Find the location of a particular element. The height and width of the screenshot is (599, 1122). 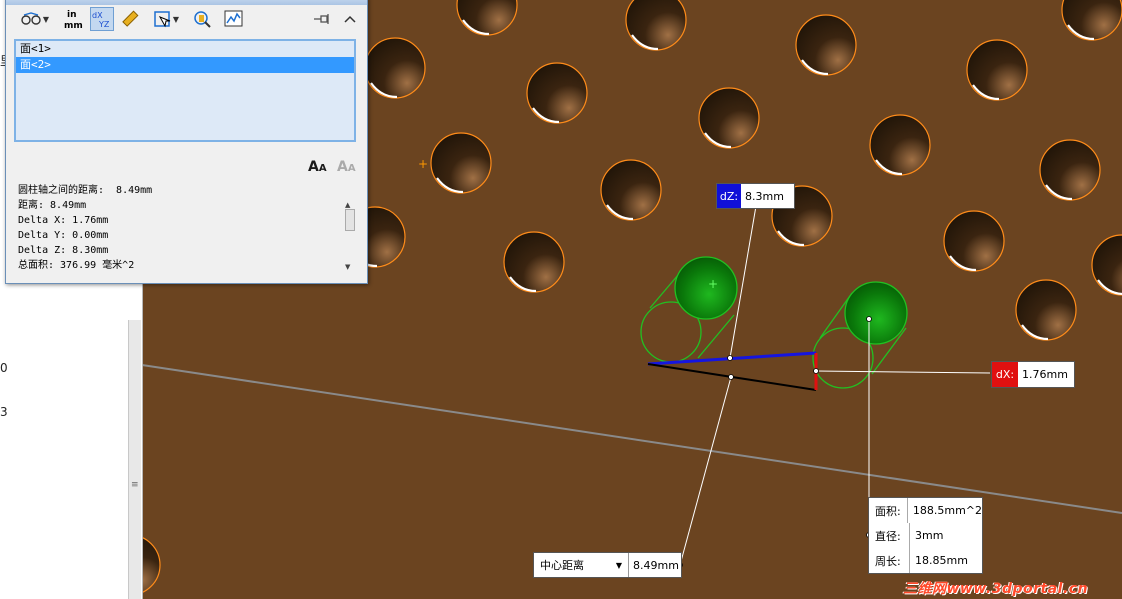

tree-fragment: 3 is located at coordinates (4, 412).